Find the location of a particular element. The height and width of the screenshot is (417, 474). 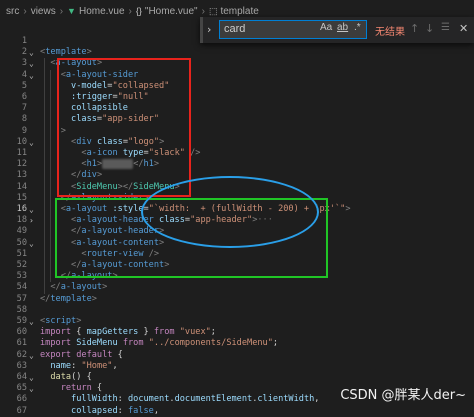

breadcrumb-item-views: views is located at coordinates (43, 11).